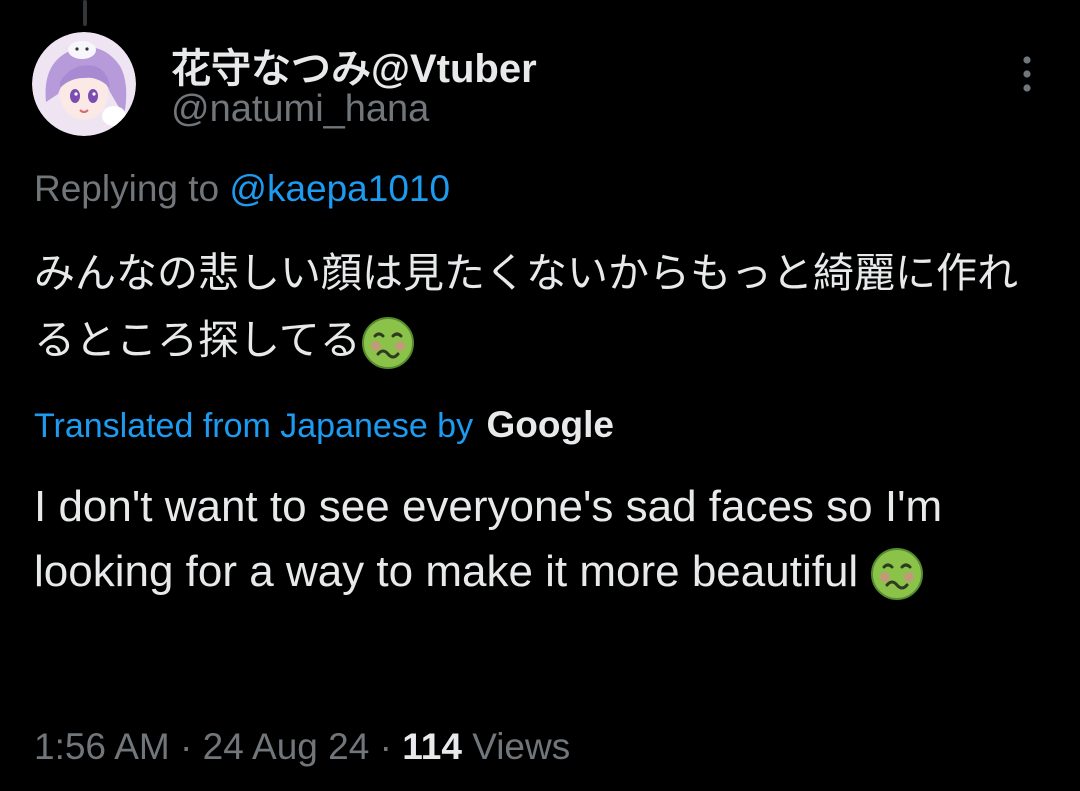 This screenshot has width=1080, height=791. I want to click on author-display-name: 花守なつみ@Vtuber, so click(354, 65).